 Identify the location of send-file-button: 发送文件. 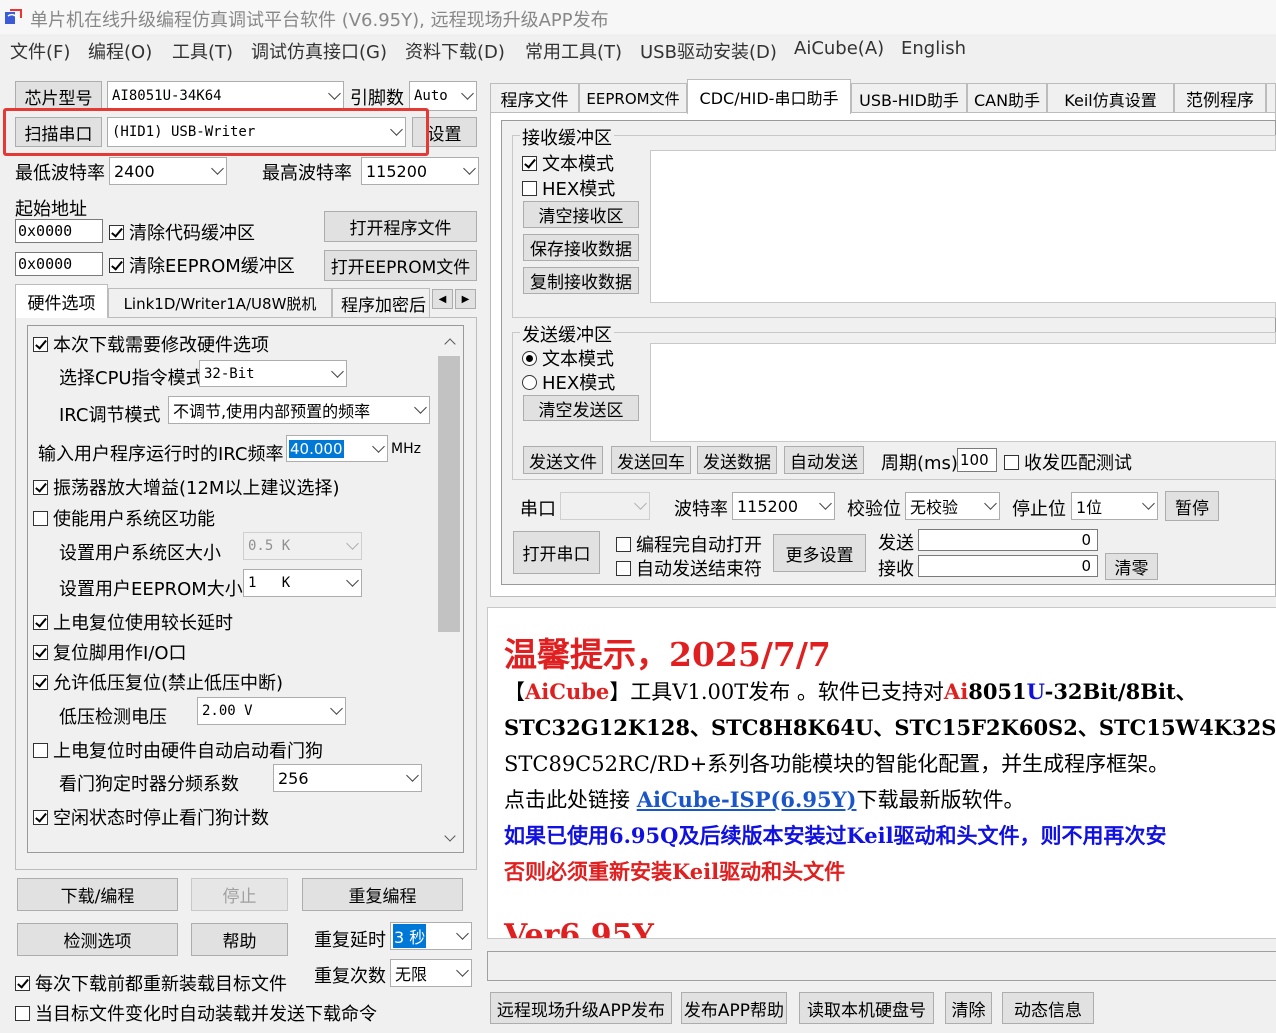
(563, 460).